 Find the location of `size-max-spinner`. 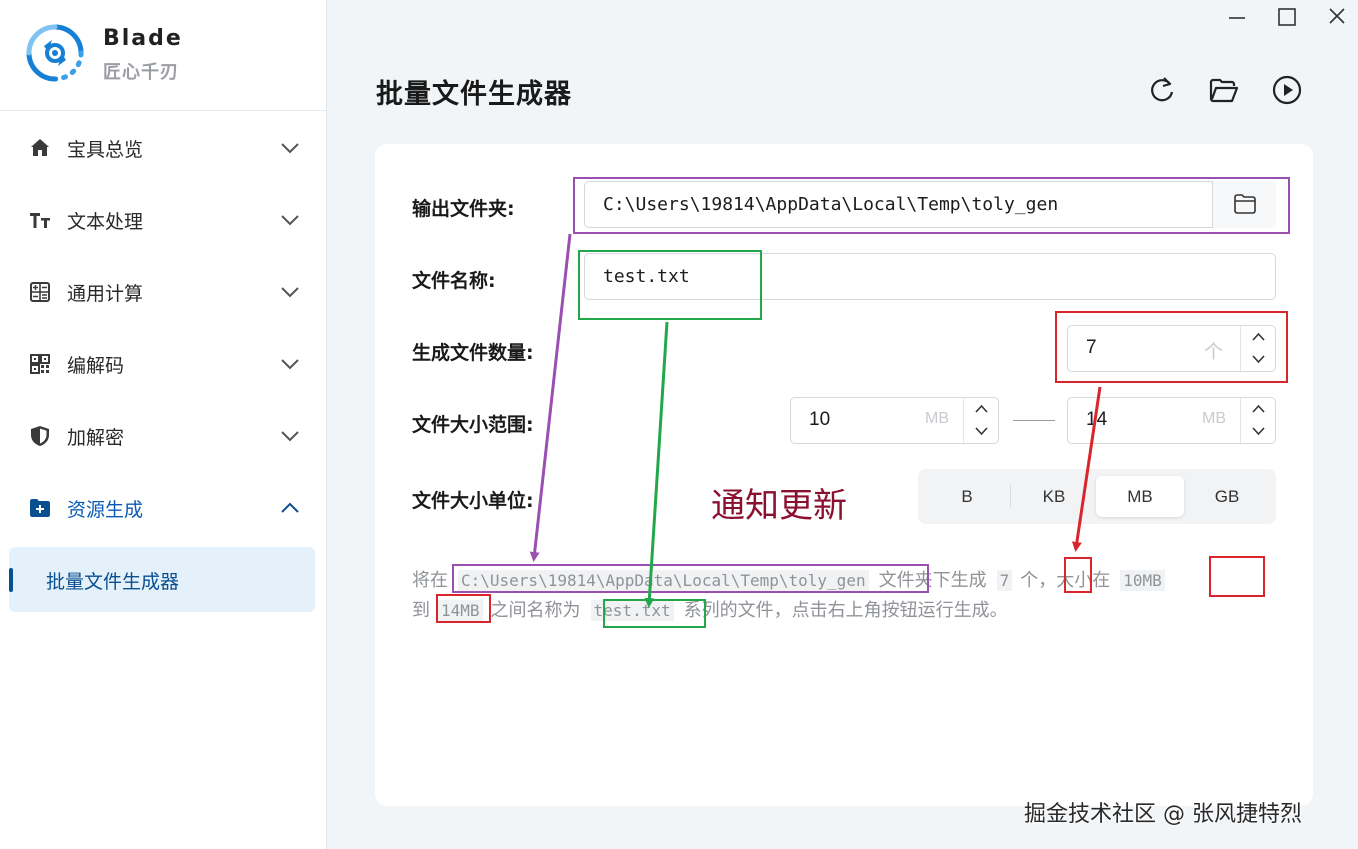

size-max-spinner is located at coordinates (1257, 420).